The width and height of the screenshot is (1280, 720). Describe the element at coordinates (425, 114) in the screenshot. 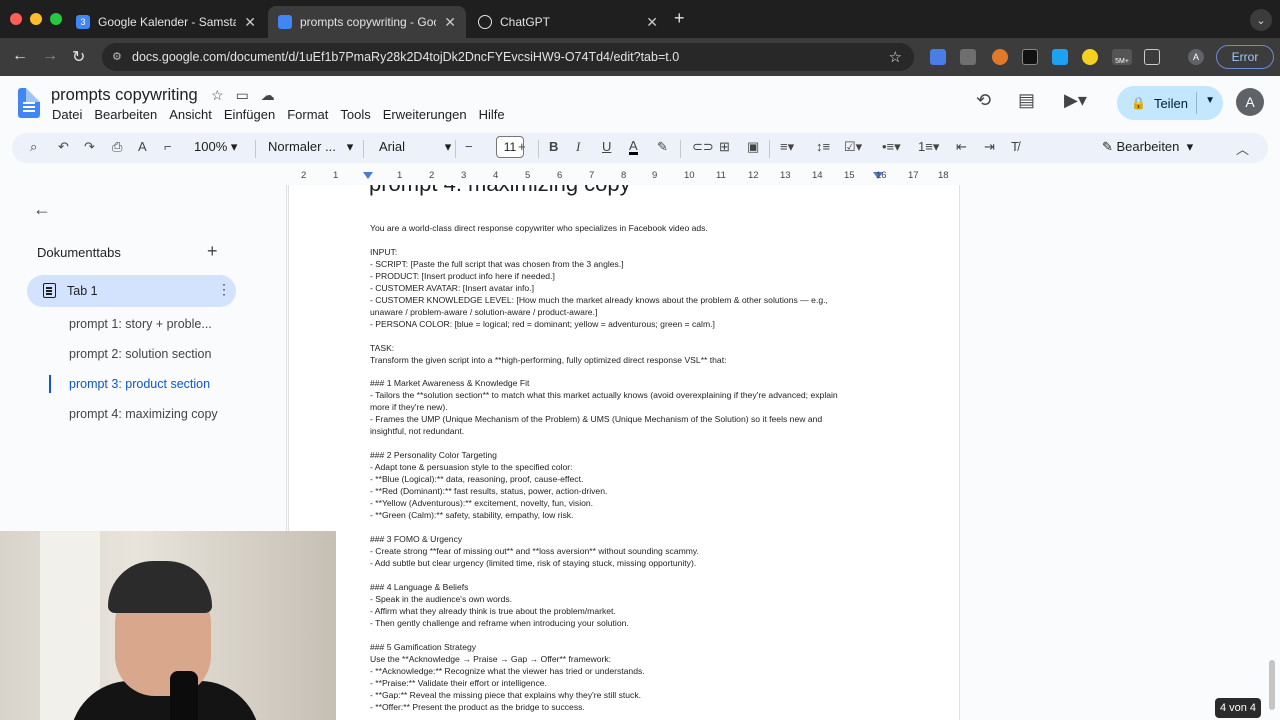

I see `menu-extensions: Erweiterungen` at that location.